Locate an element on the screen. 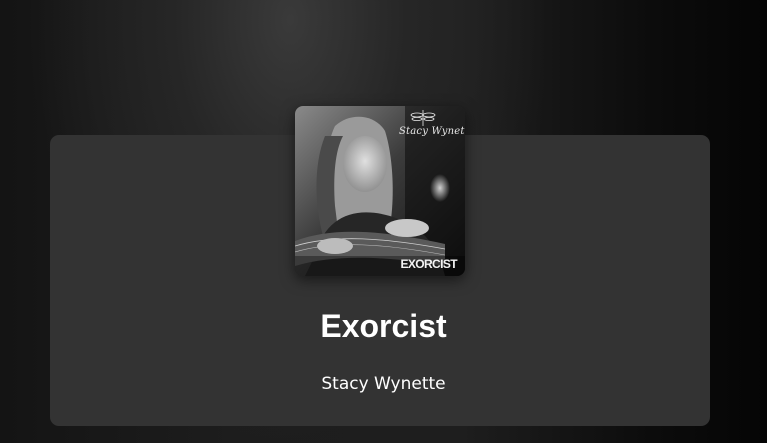  artist-name: Stacy Wynette is located at coordinates (383, 384).